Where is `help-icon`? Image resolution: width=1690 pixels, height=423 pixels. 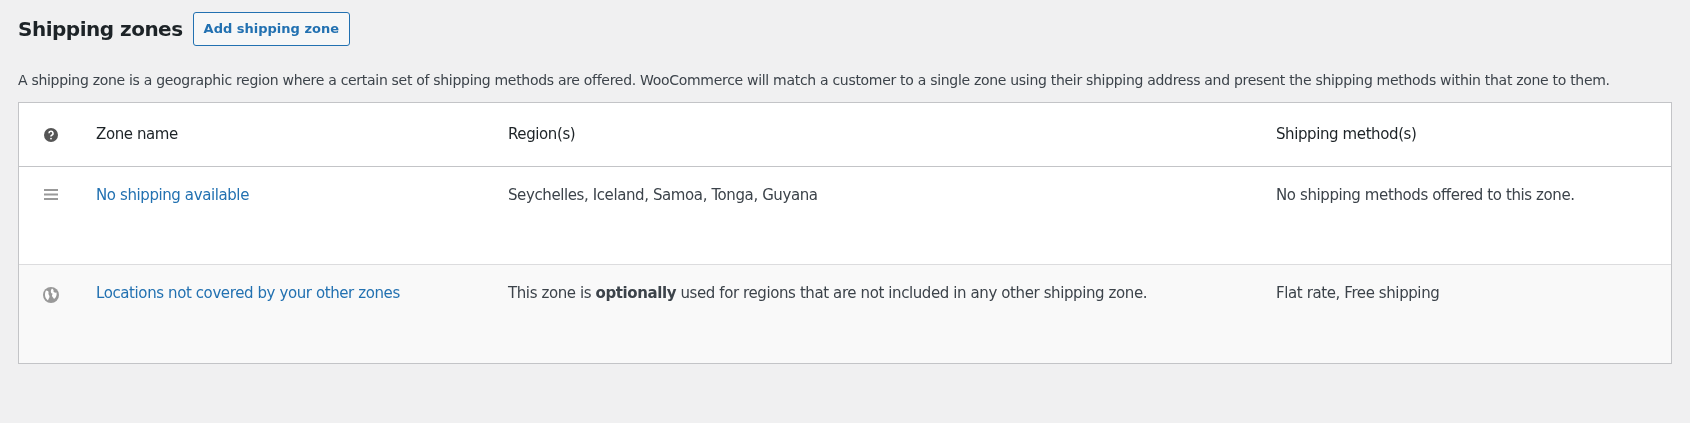
help-icon is located at coordinates (50, 134).